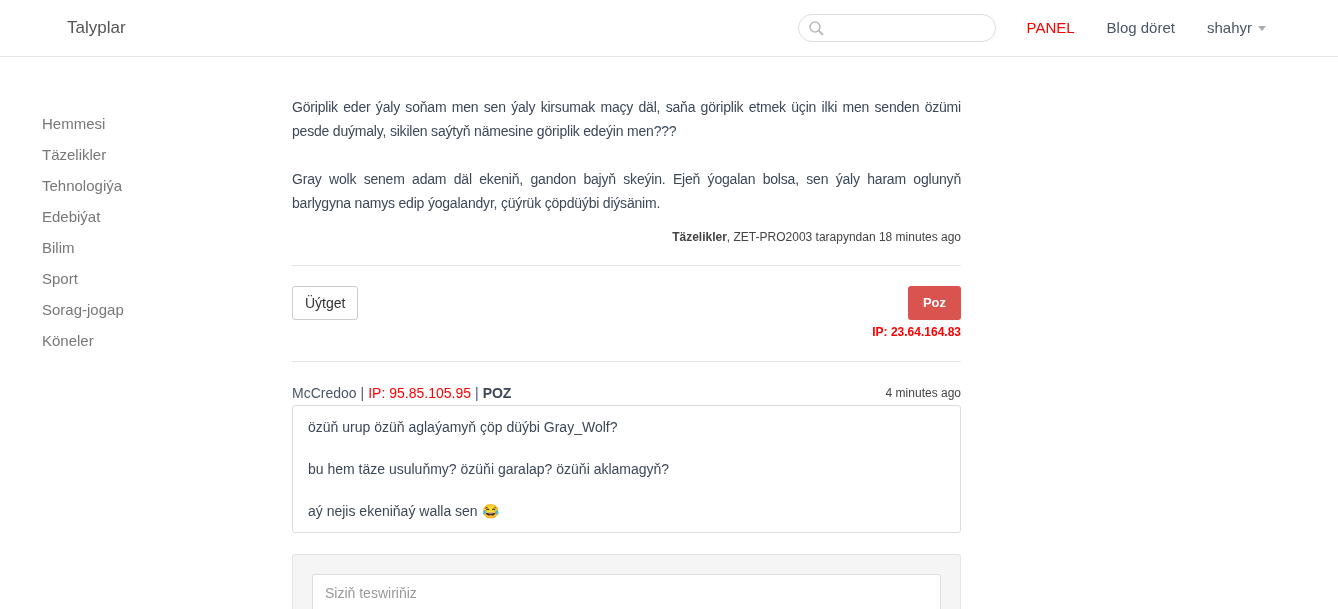 The image size is (1338, 609). Describe the element at coordinates (1236, 28) in the screenshot. I see `user-menu: shahyr` at that location.